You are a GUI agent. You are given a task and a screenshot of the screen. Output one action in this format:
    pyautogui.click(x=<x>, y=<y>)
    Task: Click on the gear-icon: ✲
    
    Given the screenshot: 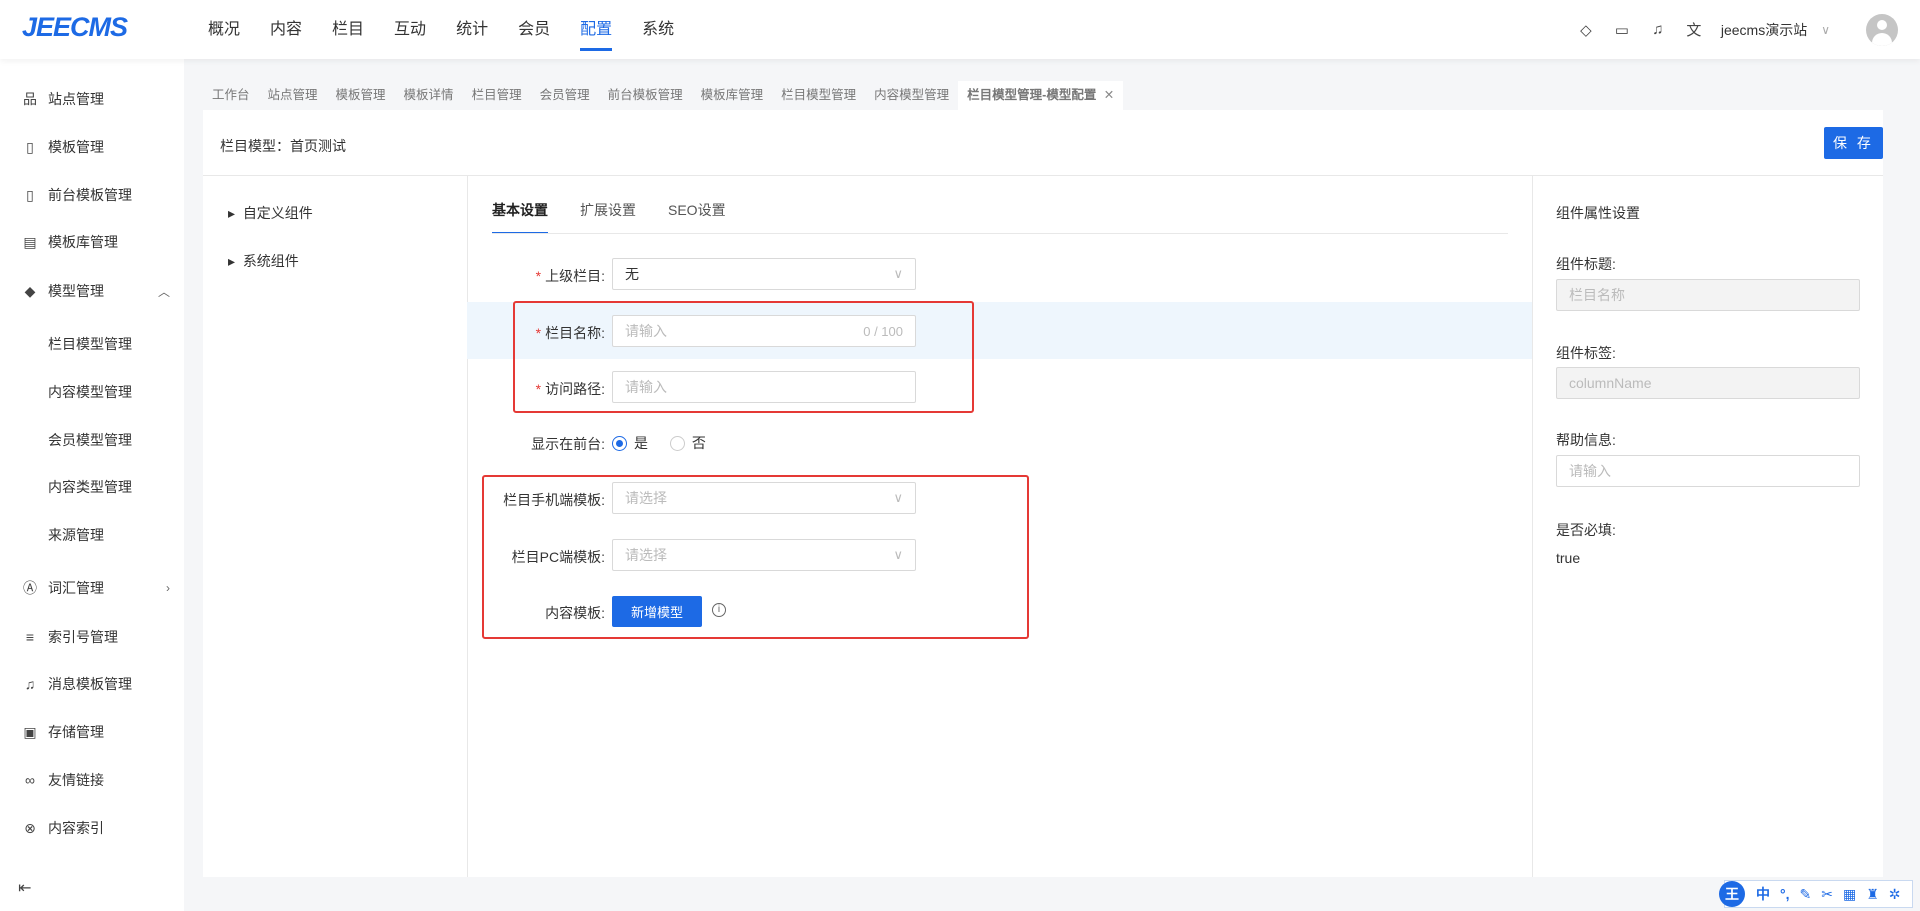 What is the action you would take?
    pyautogui.click(x=1895, y=894)
    